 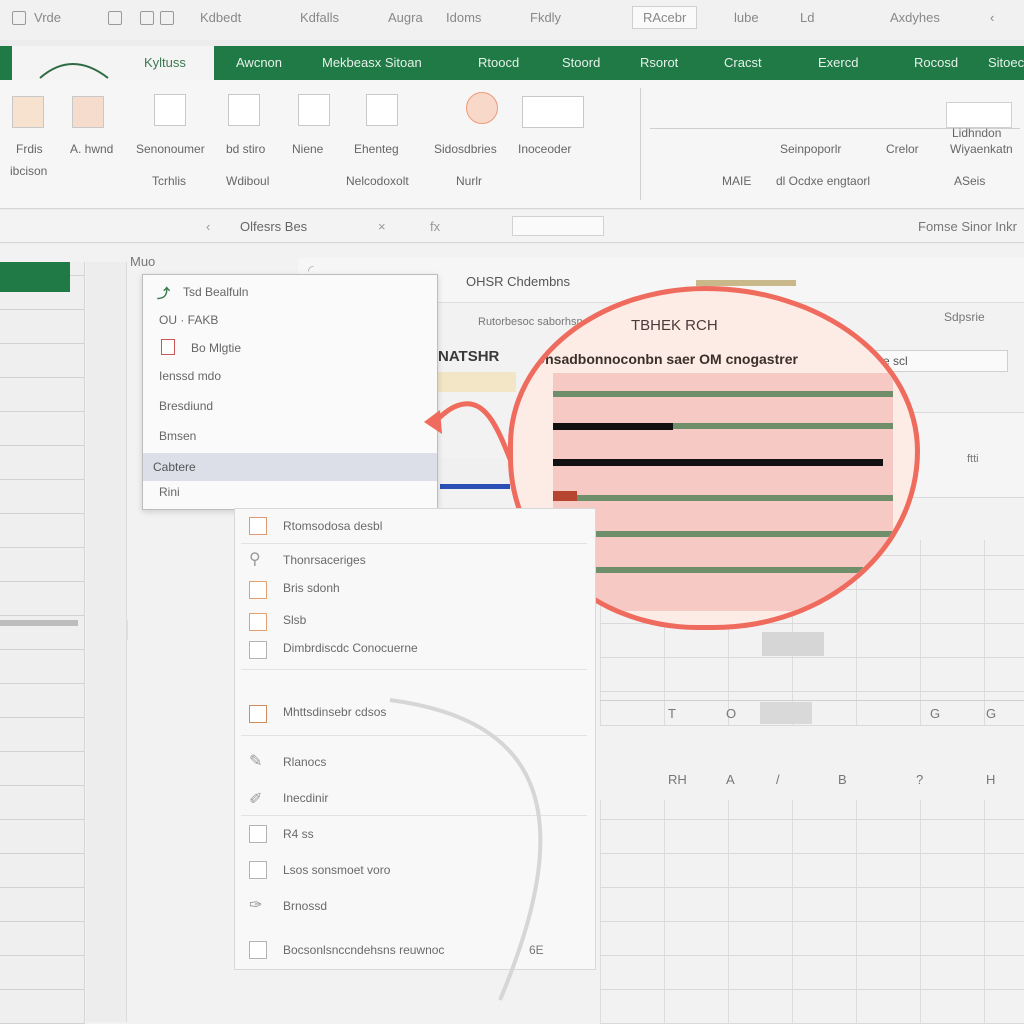 I want to click on ribbon-label: Sidosdbries, so click(x=465, y=149).